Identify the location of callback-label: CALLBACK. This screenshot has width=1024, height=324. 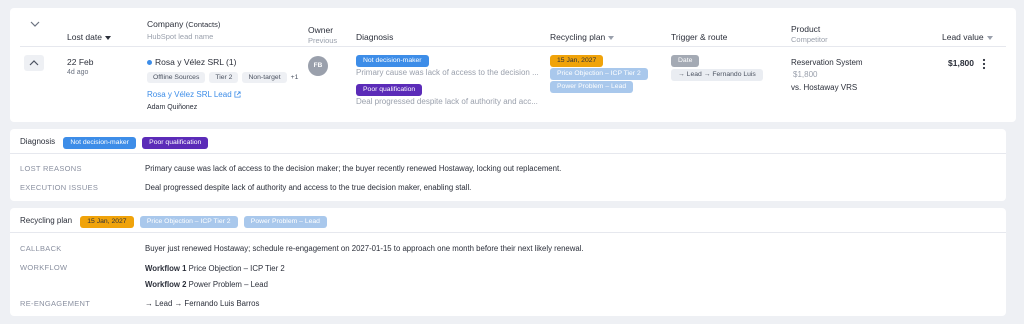
(41, 248).